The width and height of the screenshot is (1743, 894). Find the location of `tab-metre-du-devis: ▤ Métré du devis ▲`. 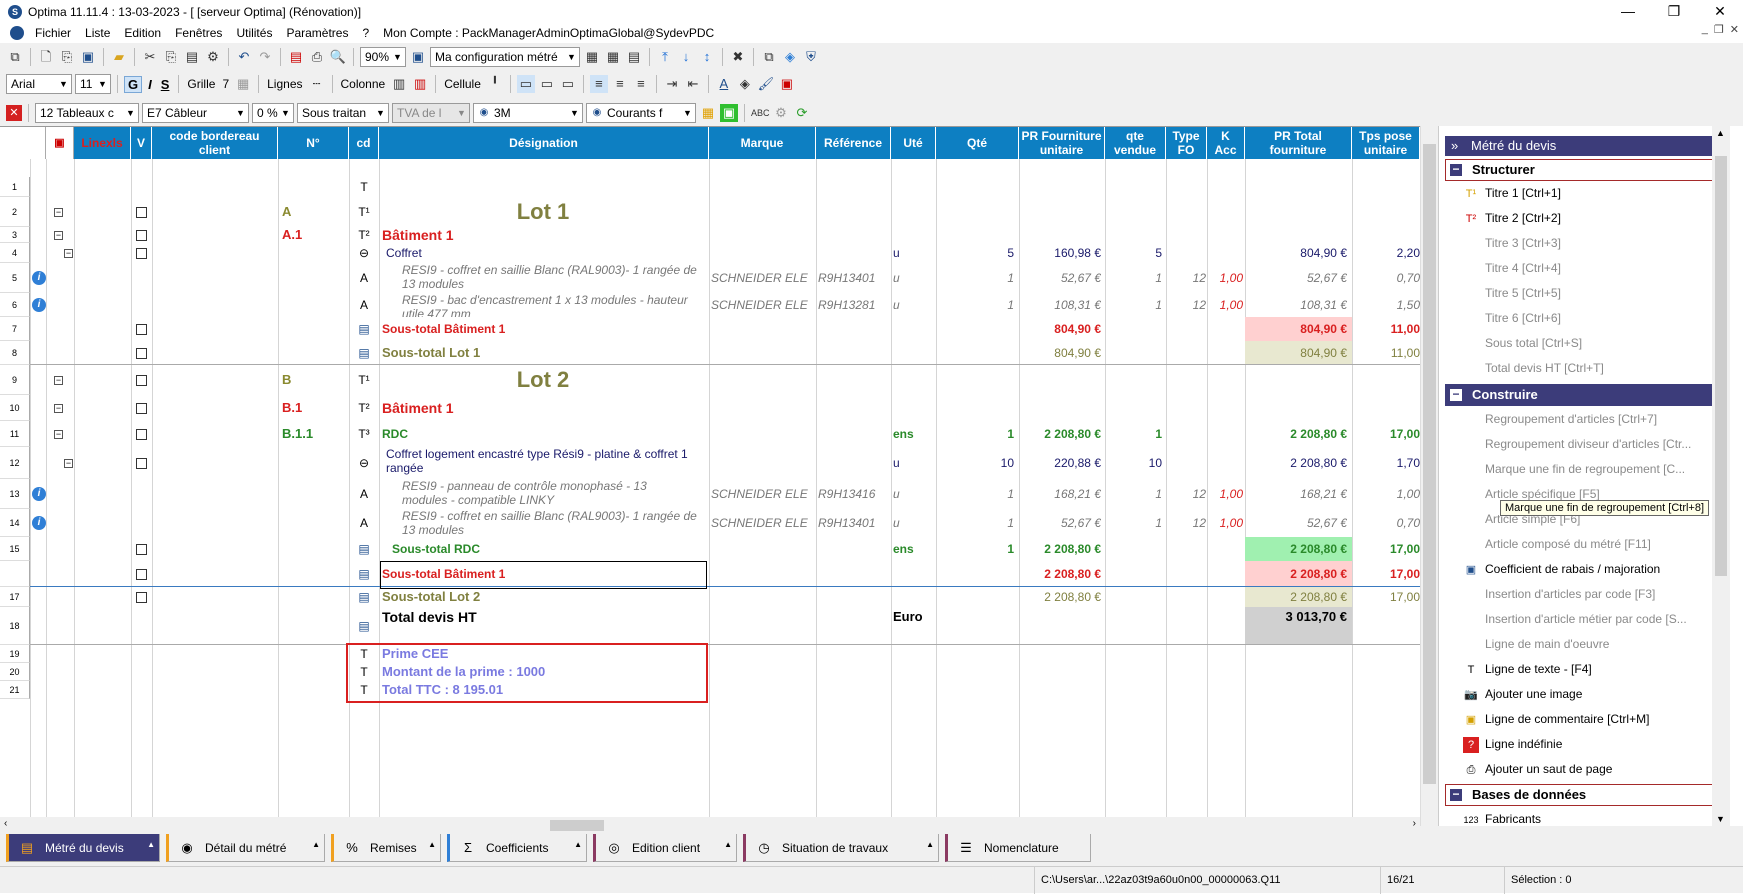

tab-metre-du-devis: ▤ Métré du devis ▲ is located at coordinates (83, 848).